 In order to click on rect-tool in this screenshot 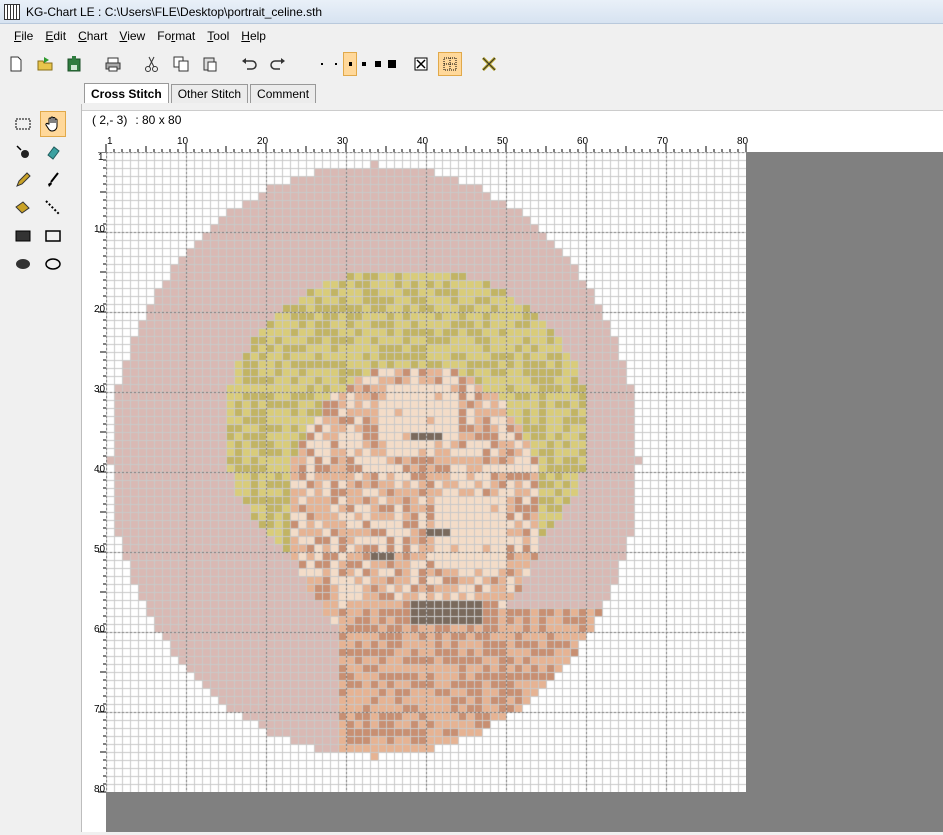, I will do `click(53, 236)`.